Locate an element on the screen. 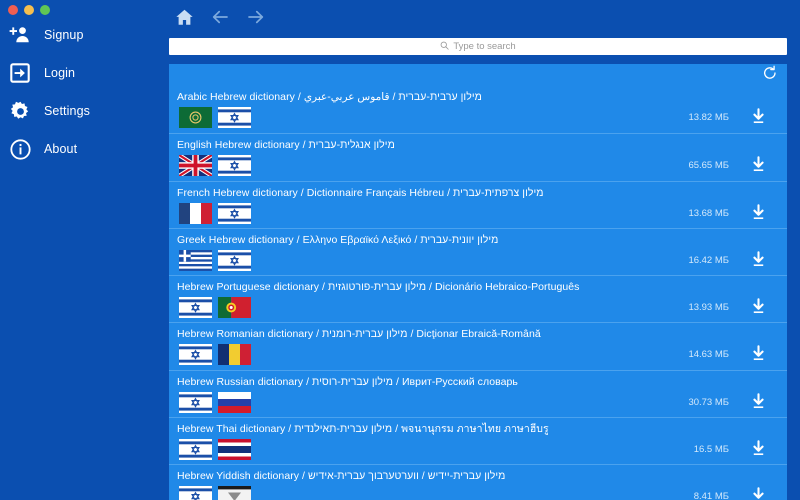 The height and width of the screenshot is (500, 800). arrow-left-icon is located at coordinates (220, 17).